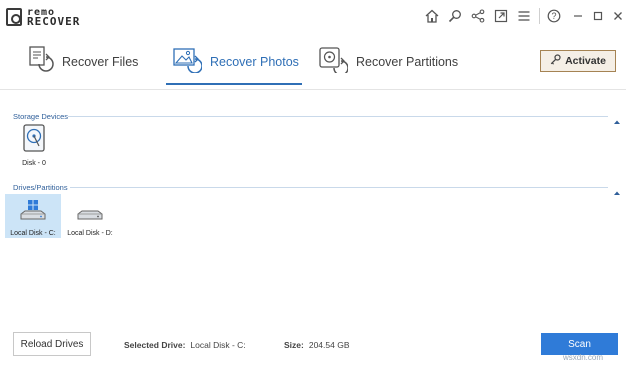 The image size is (626, 367). I want to click on toolbar-icons: ?, so click(496, 16).